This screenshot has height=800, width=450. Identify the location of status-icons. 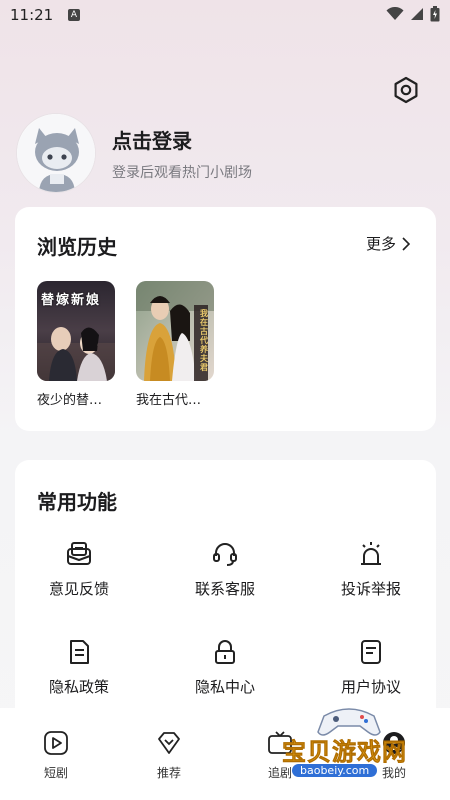
(413, 14).